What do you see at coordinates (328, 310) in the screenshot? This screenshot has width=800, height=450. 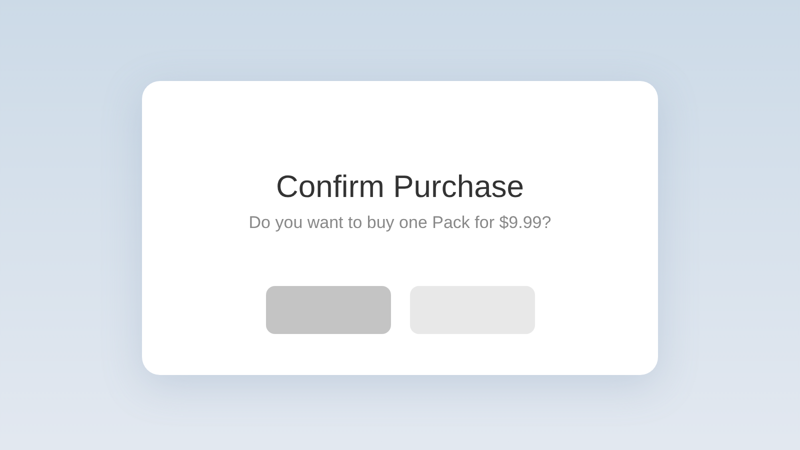 I see `confirm-button` at bounding box center [328, 310].